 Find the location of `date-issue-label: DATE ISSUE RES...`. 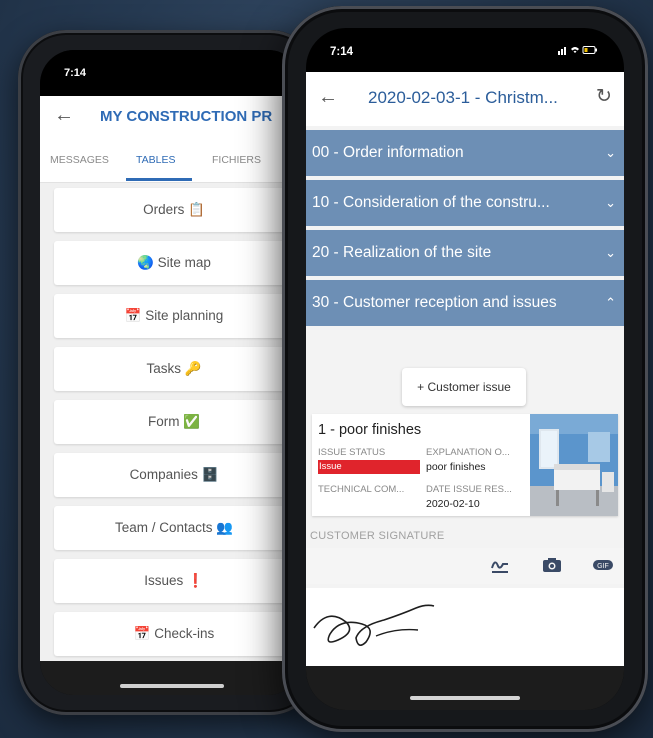

date-issue-label: DATE ISSUE RES... is located at coordinates (469, 489).